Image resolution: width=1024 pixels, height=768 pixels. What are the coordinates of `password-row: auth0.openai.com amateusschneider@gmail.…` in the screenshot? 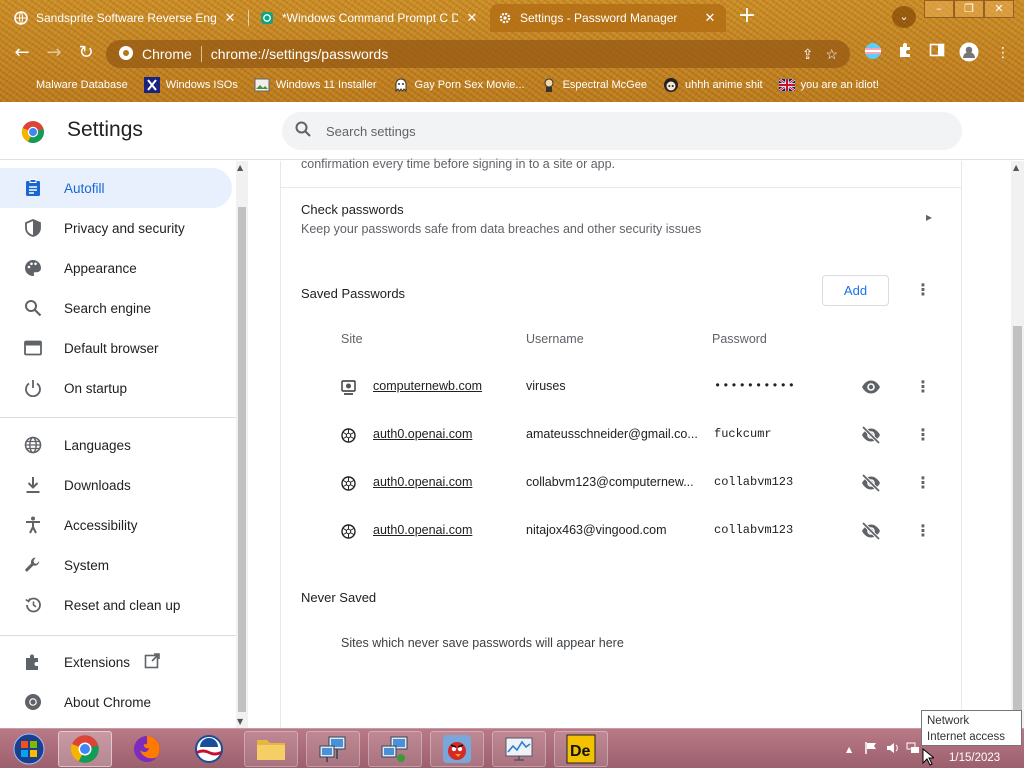 It's located at (621, 435).